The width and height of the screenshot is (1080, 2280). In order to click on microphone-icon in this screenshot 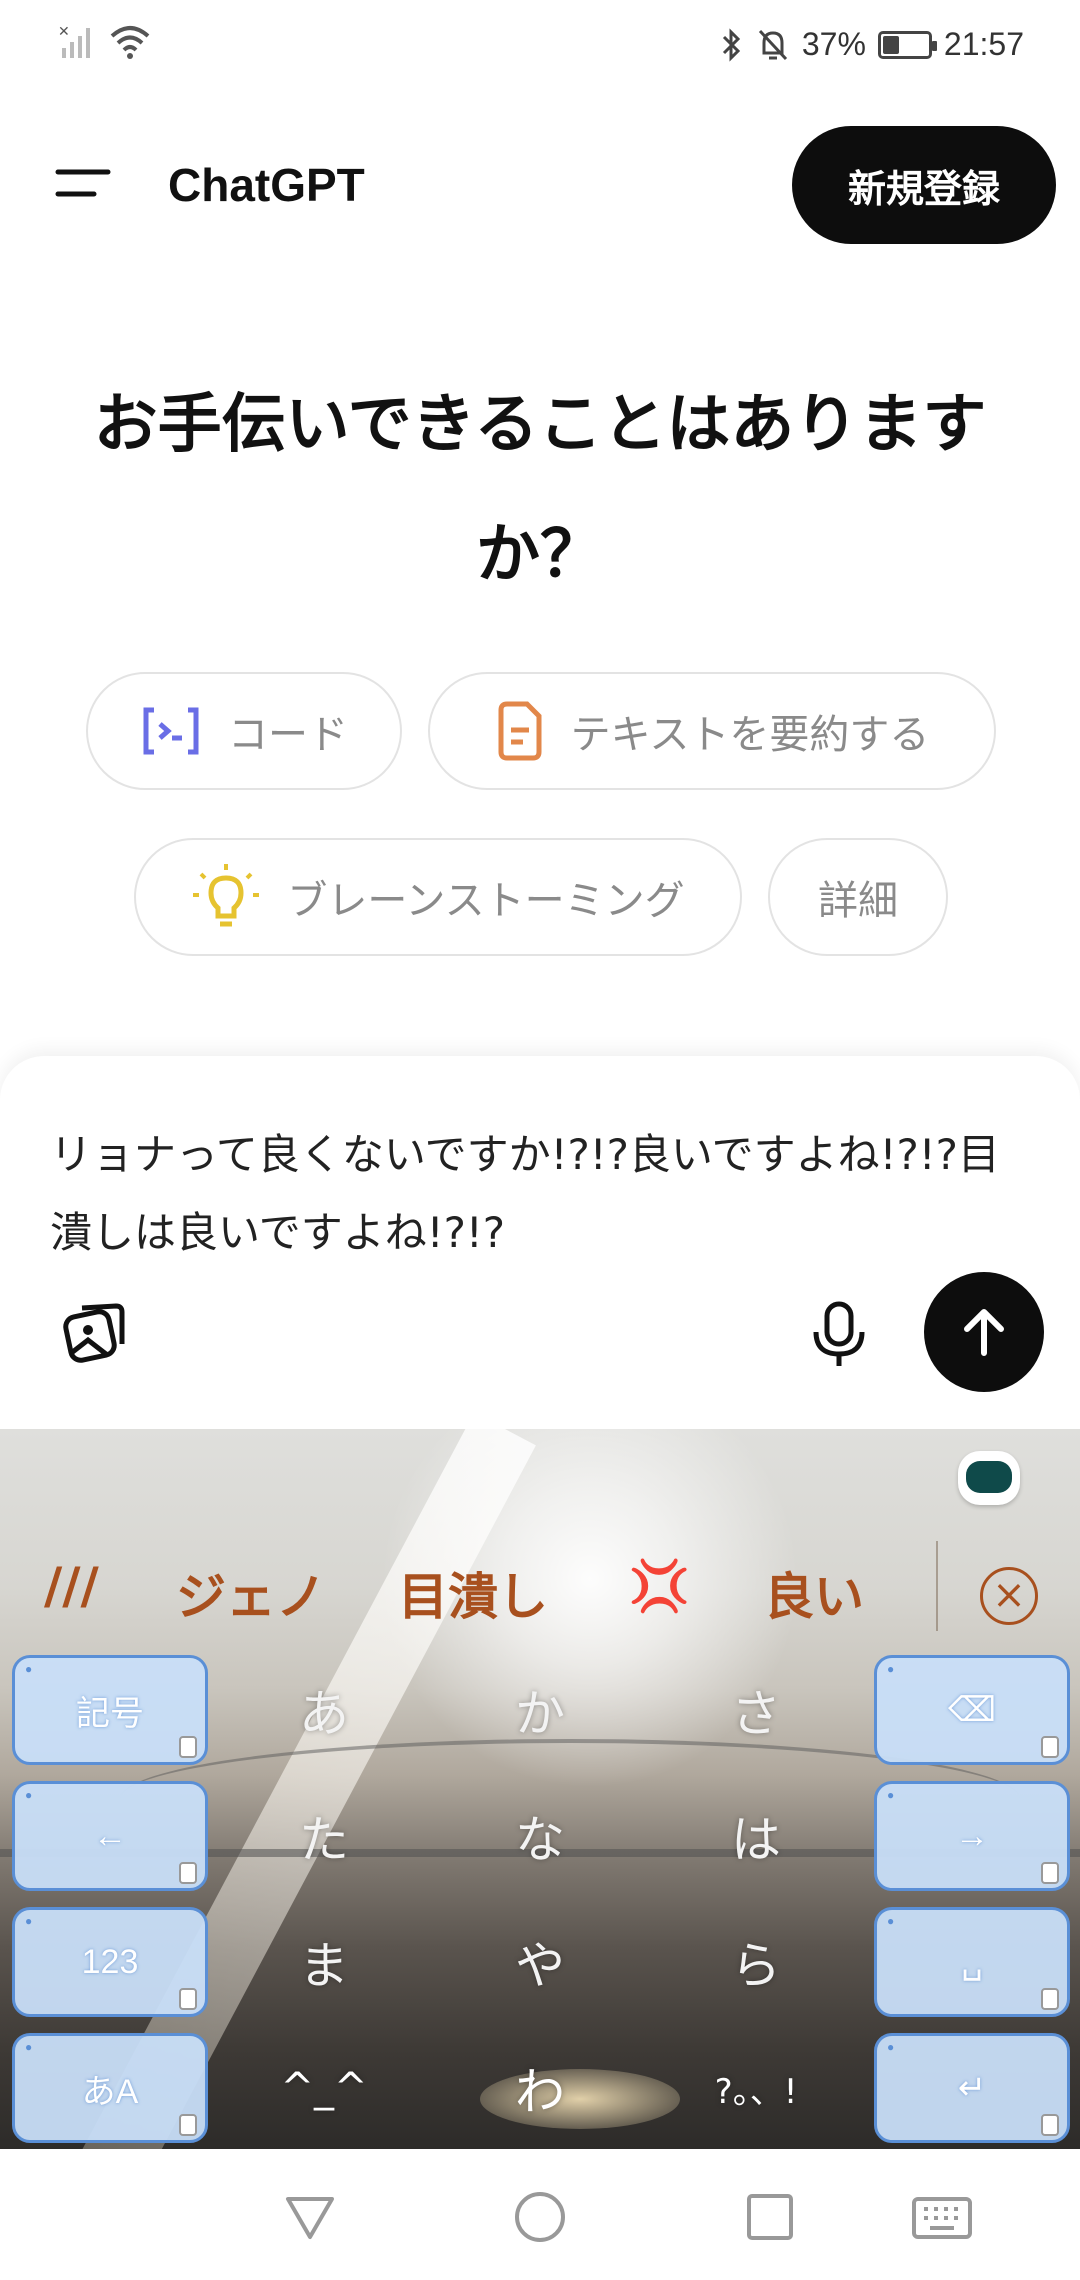, I will do `click(839, 1335)`.